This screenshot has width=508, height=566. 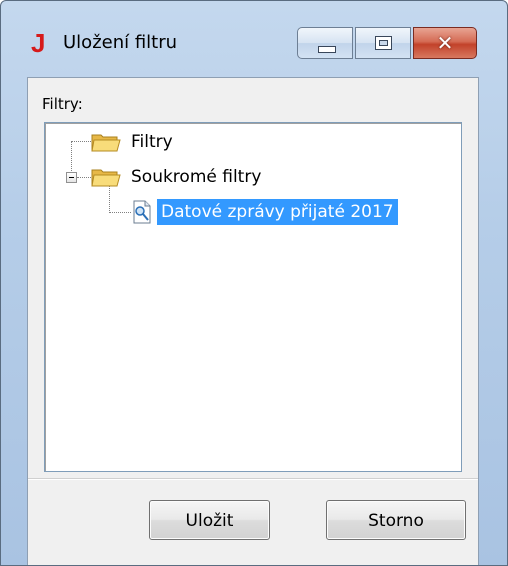 I want to click on close-button: ✕, so click(x=445, y=43).